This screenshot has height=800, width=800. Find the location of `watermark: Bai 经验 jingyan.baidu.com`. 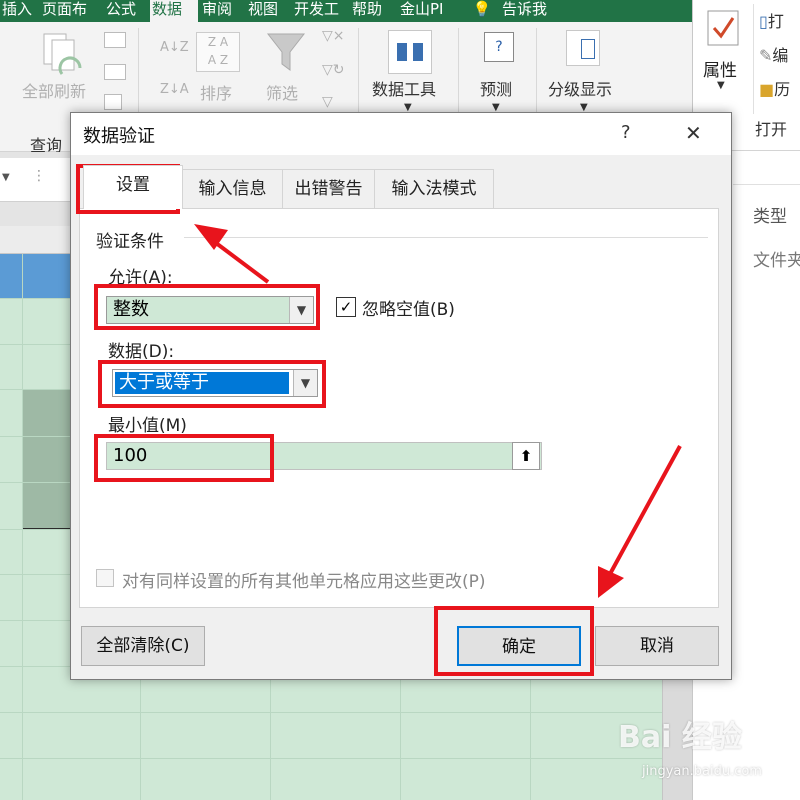

watermark: Bai 经验 jingyan.baidu.com is located at coordinates (688, 752).